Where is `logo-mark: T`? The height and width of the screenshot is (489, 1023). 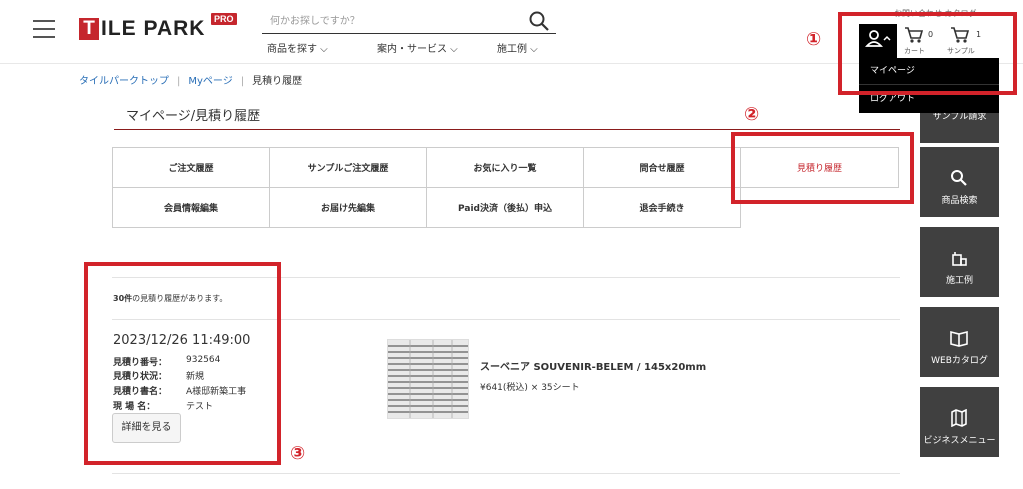 logo-mark: T is located at coordinates (89, 29).